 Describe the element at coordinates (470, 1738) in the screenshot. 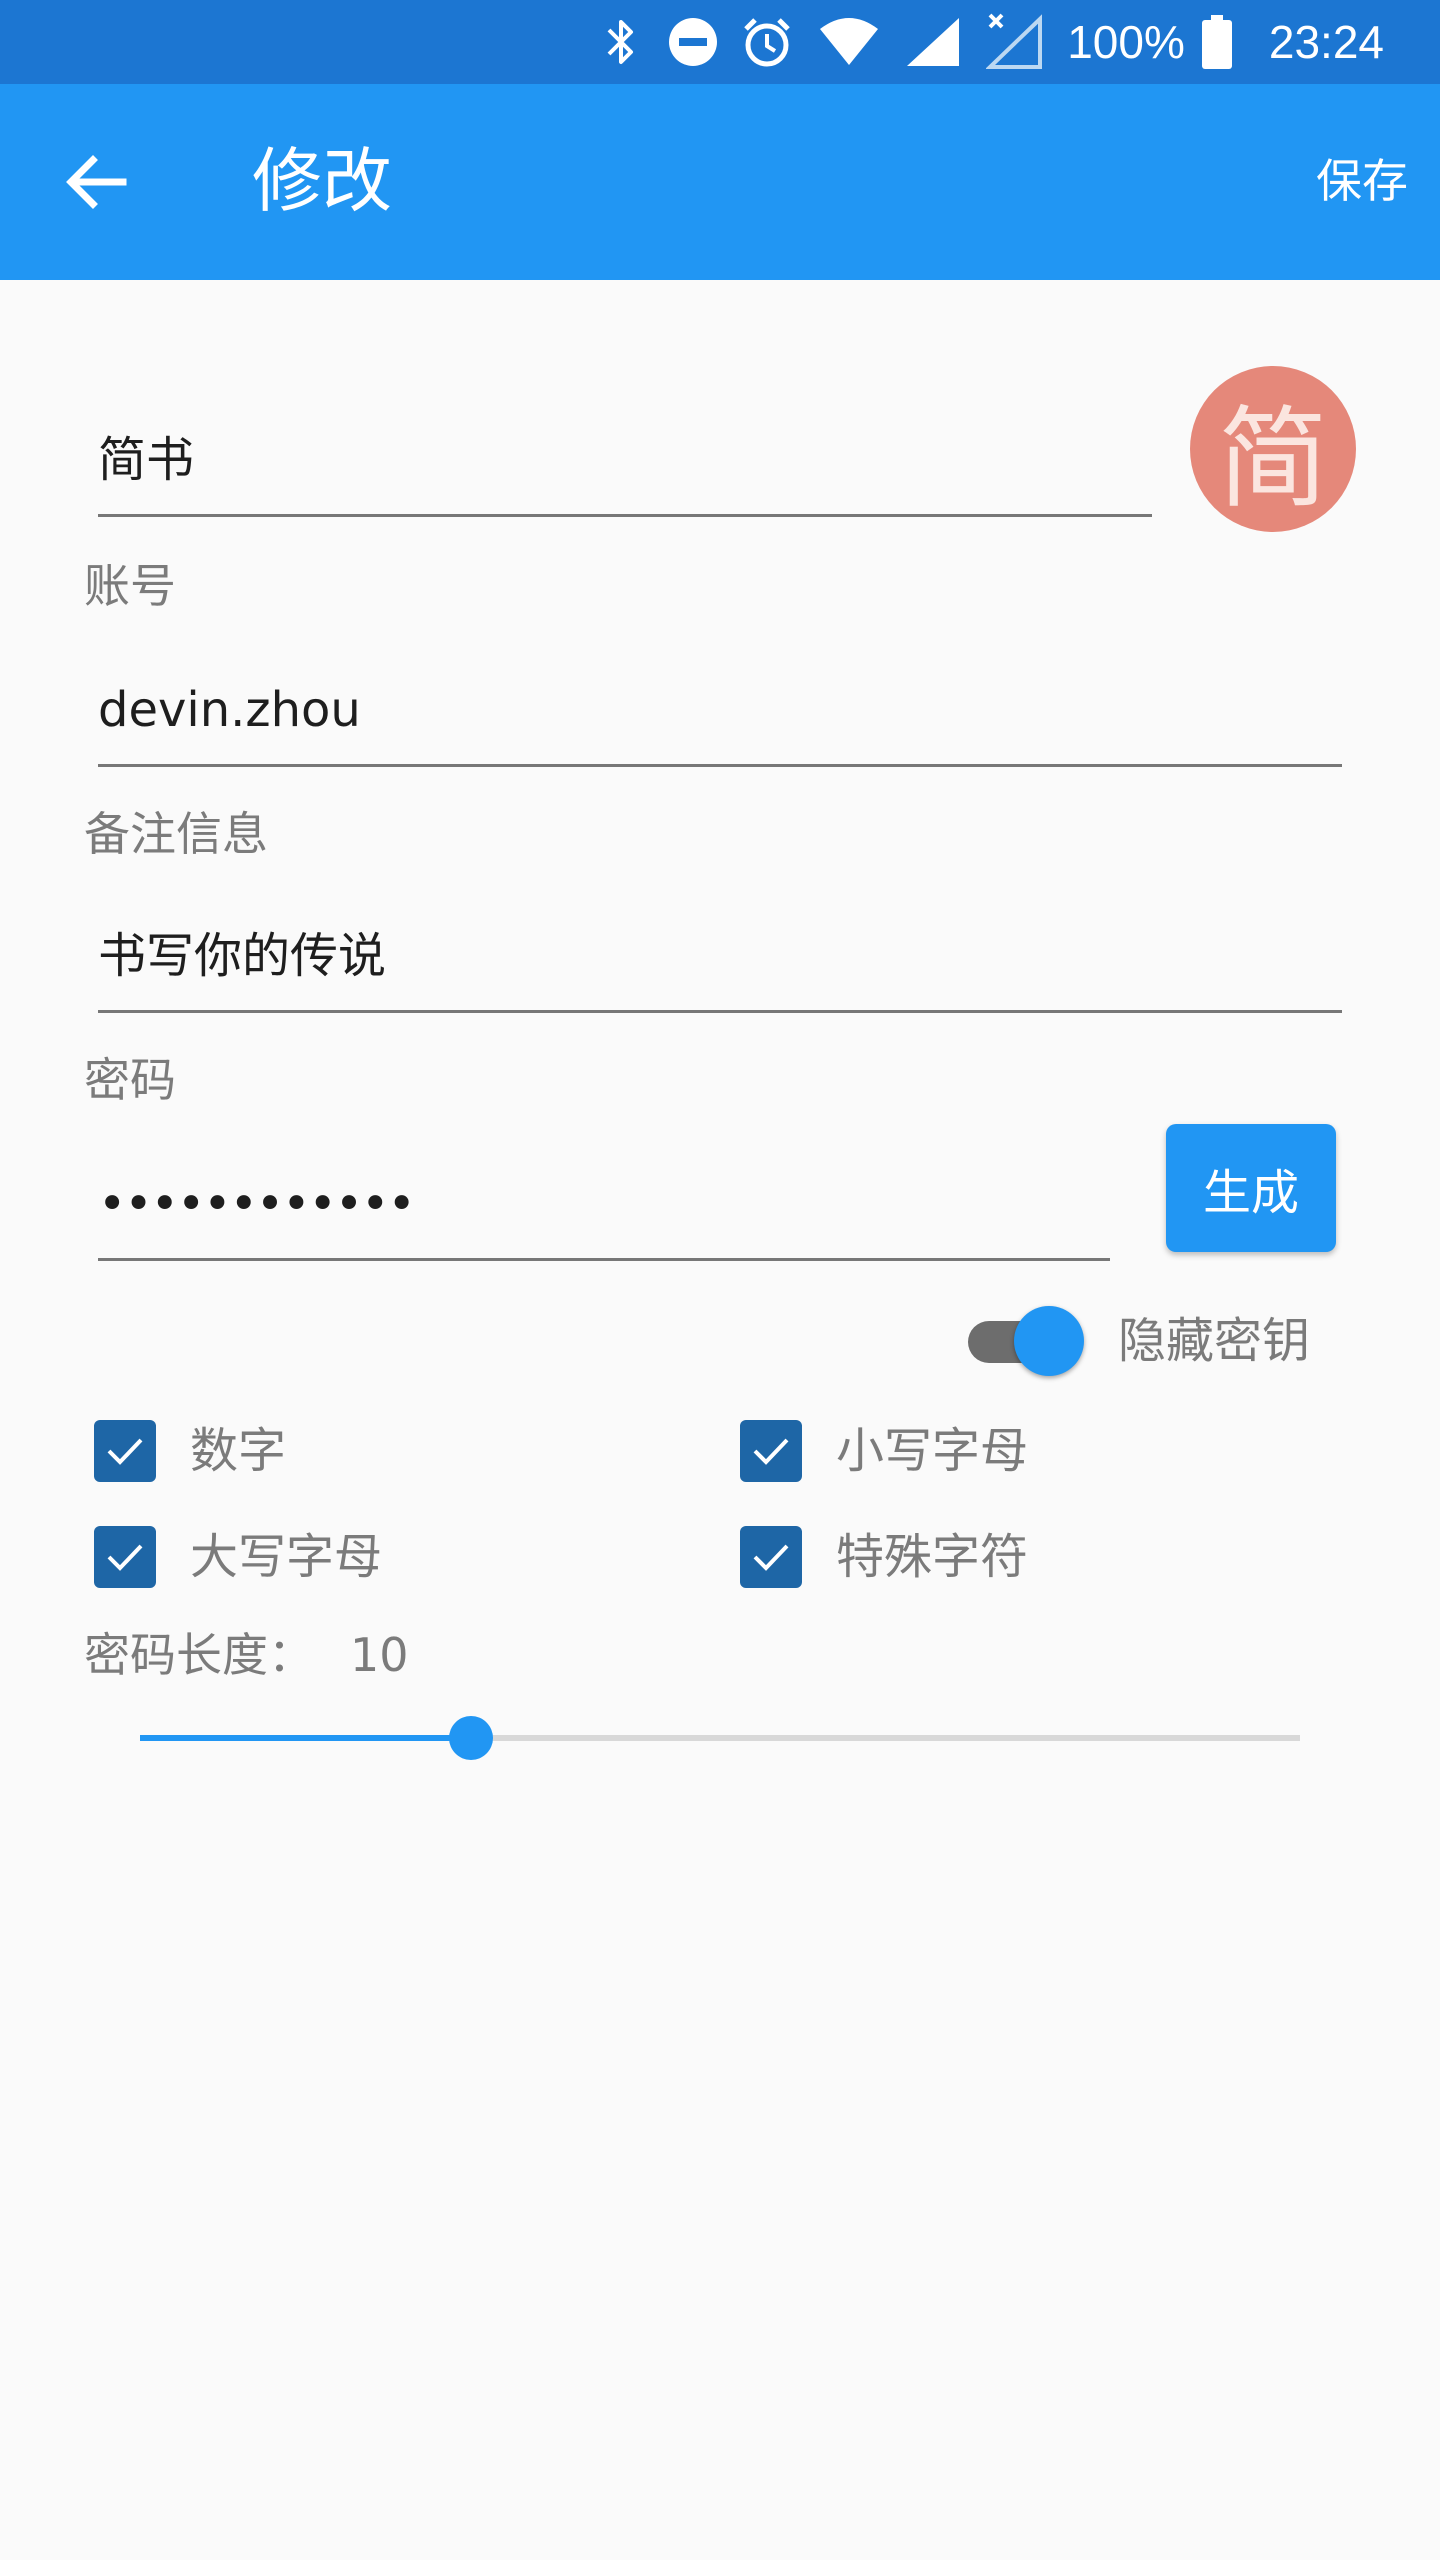

I see `slider-thumb` at that location.